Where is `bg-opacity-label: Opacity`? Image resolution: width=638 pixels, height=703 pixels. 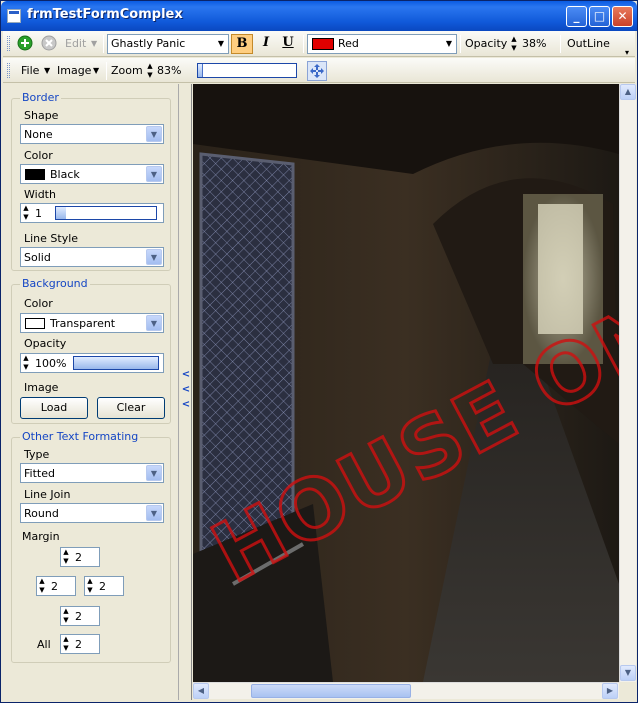
bg-opacity-label: Opacity is located at coordinates (45, 343).